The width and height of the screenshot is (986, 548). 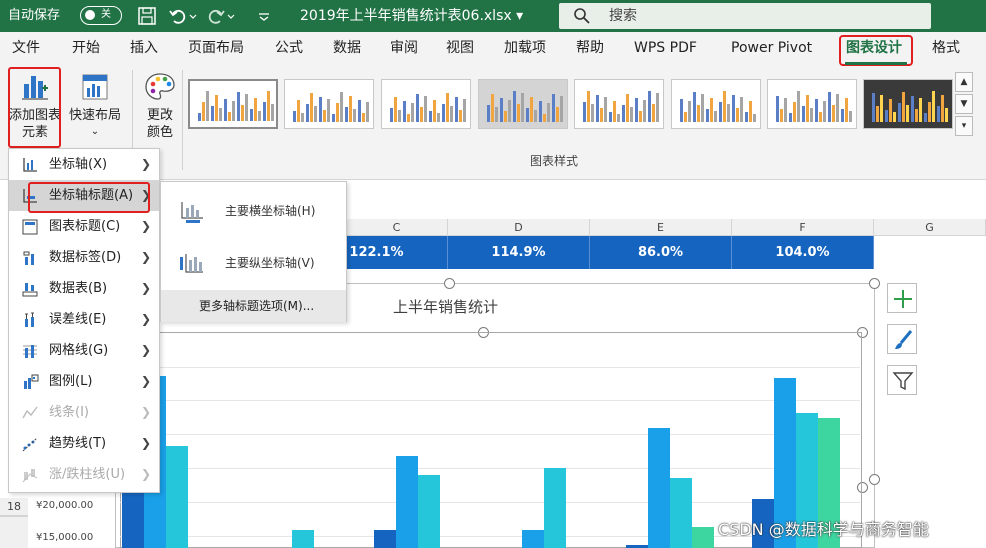 What do you see at coordinates (745, 16) in the screenshot?
I see `search-box: 搜索` at bounding box center [745, 16].